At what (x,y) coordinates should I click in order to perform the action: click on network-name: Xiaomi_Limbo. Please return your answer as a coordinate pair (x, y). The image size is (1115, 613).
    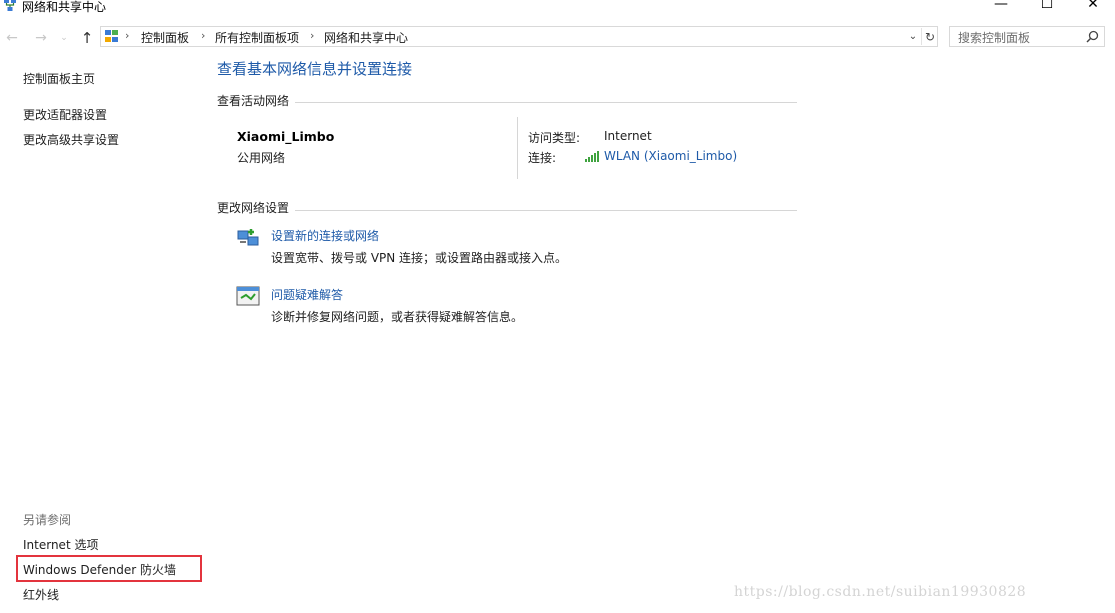
    Looking at the image, I should click on (286, 136).